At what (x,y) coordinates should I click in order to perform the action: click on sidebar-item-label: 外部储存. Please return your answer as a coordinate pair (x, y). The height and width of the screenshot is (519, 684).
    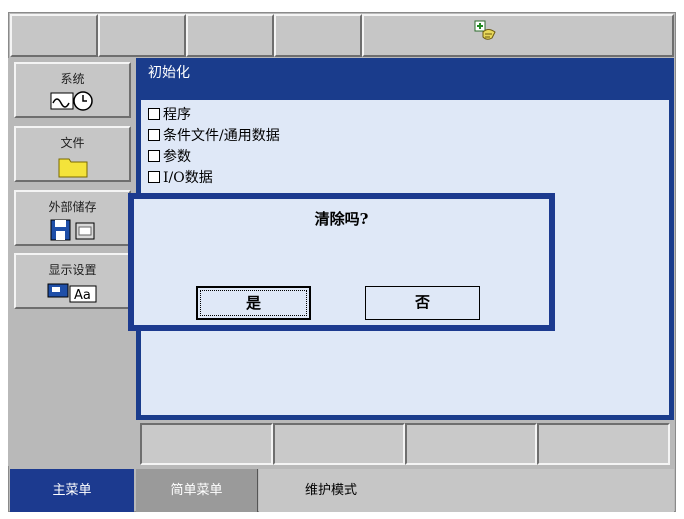
    Looking at the image, I should click on (72, 207).